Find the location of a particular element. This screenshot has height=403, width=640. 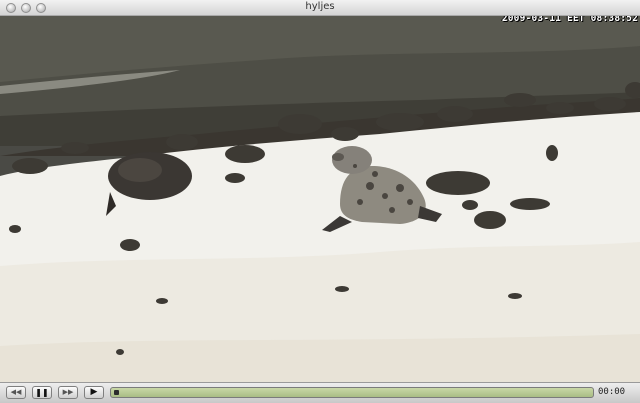

title-bar: hyljes is located at coordinates (320, 8).